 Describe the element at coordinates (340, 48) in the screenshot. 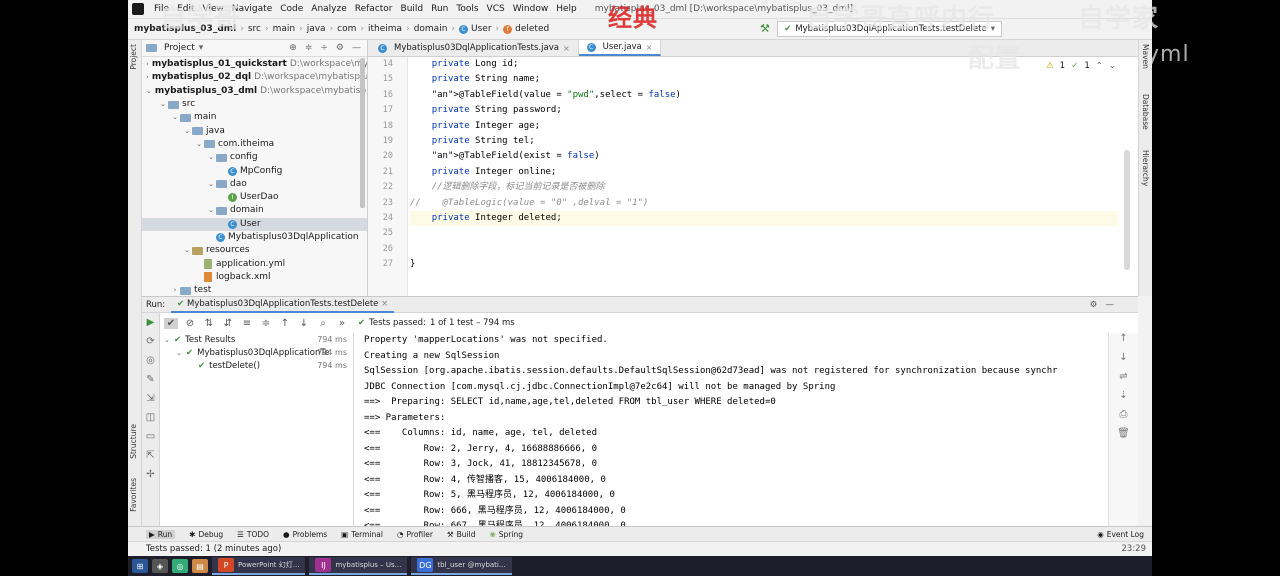

I see `gear-icon: ⚙` at that location.